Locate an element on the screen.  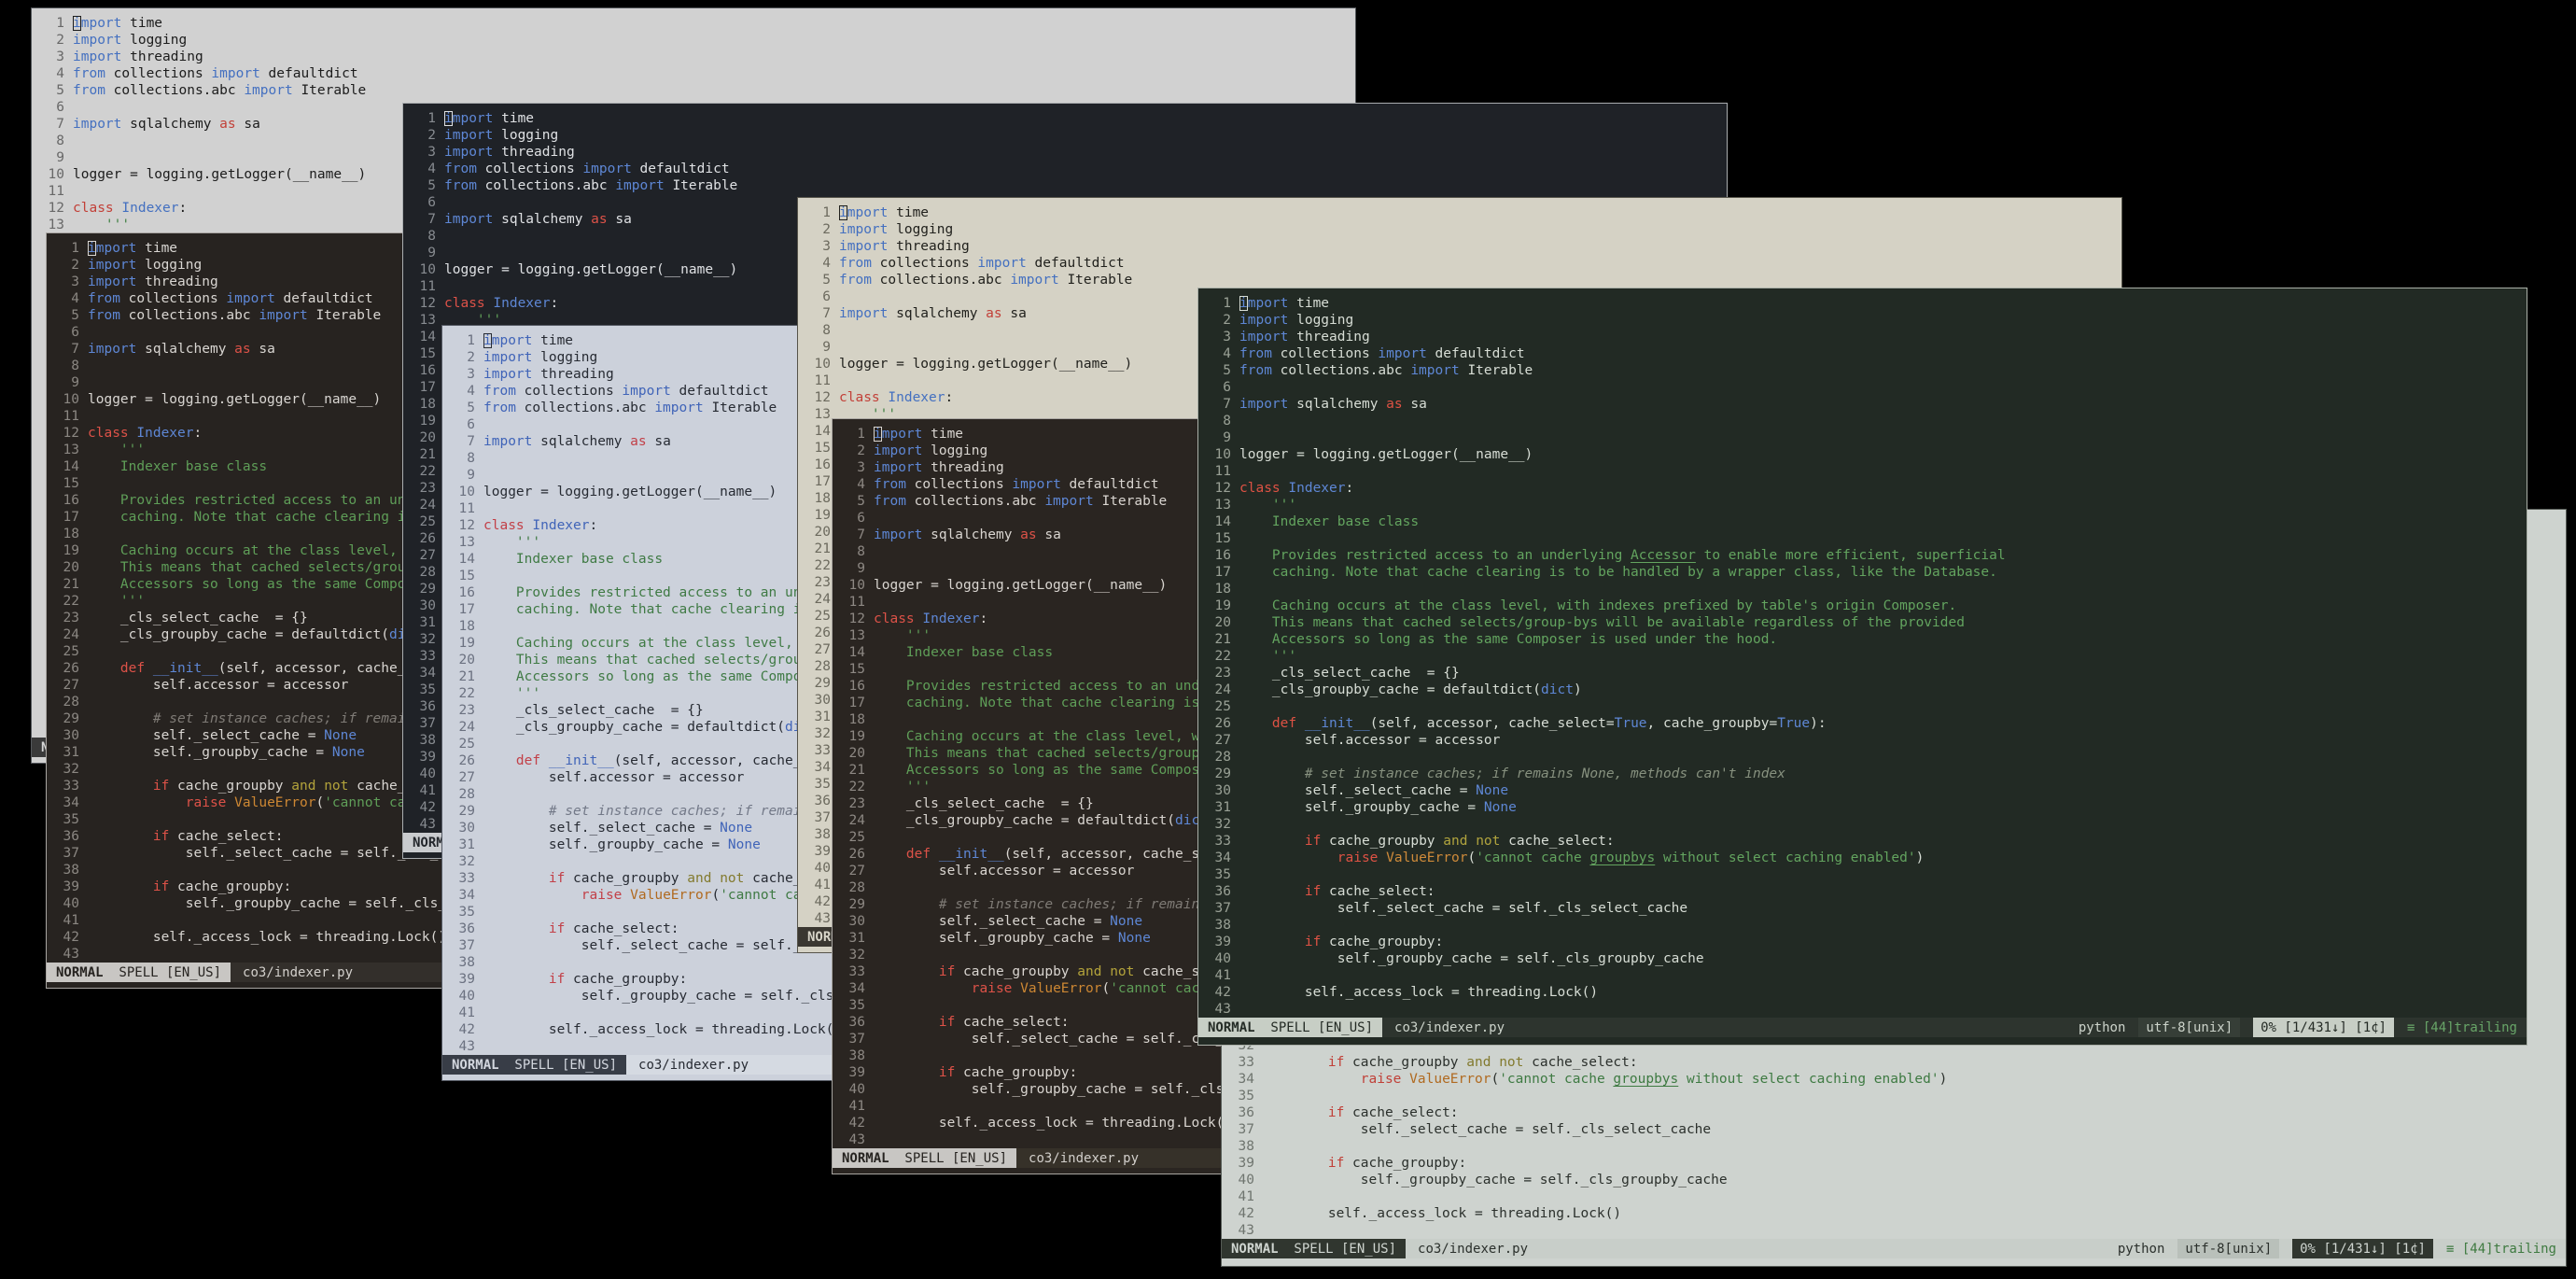
code-line: 22 ''' is located at coordinates (1862, 656).